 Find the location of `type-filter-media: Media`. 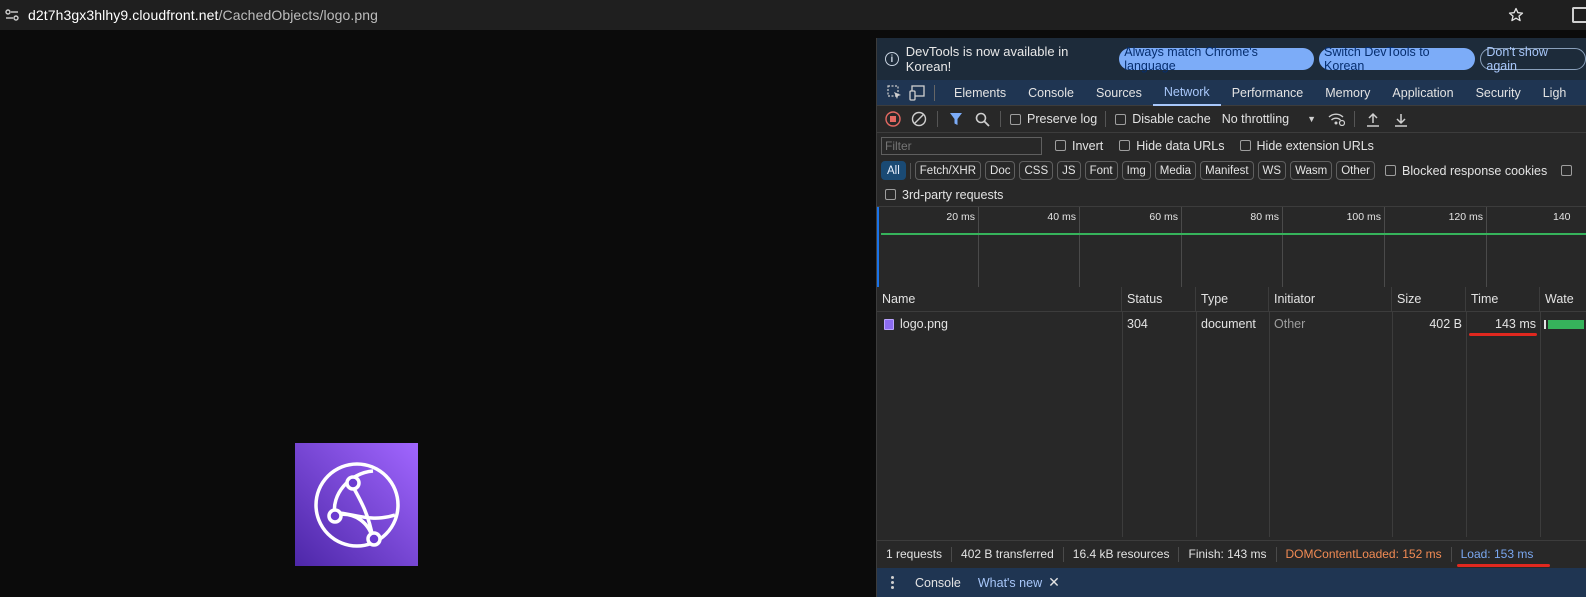

type-filter-media: Media is located at coordinates (1175, 170).